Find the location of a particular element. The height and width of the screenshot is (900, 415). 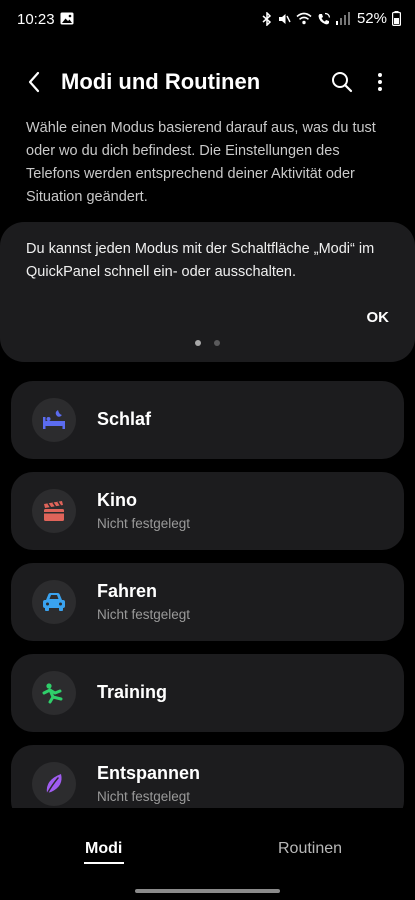

mode-title: Fahren is located at coordinates (127, 591).